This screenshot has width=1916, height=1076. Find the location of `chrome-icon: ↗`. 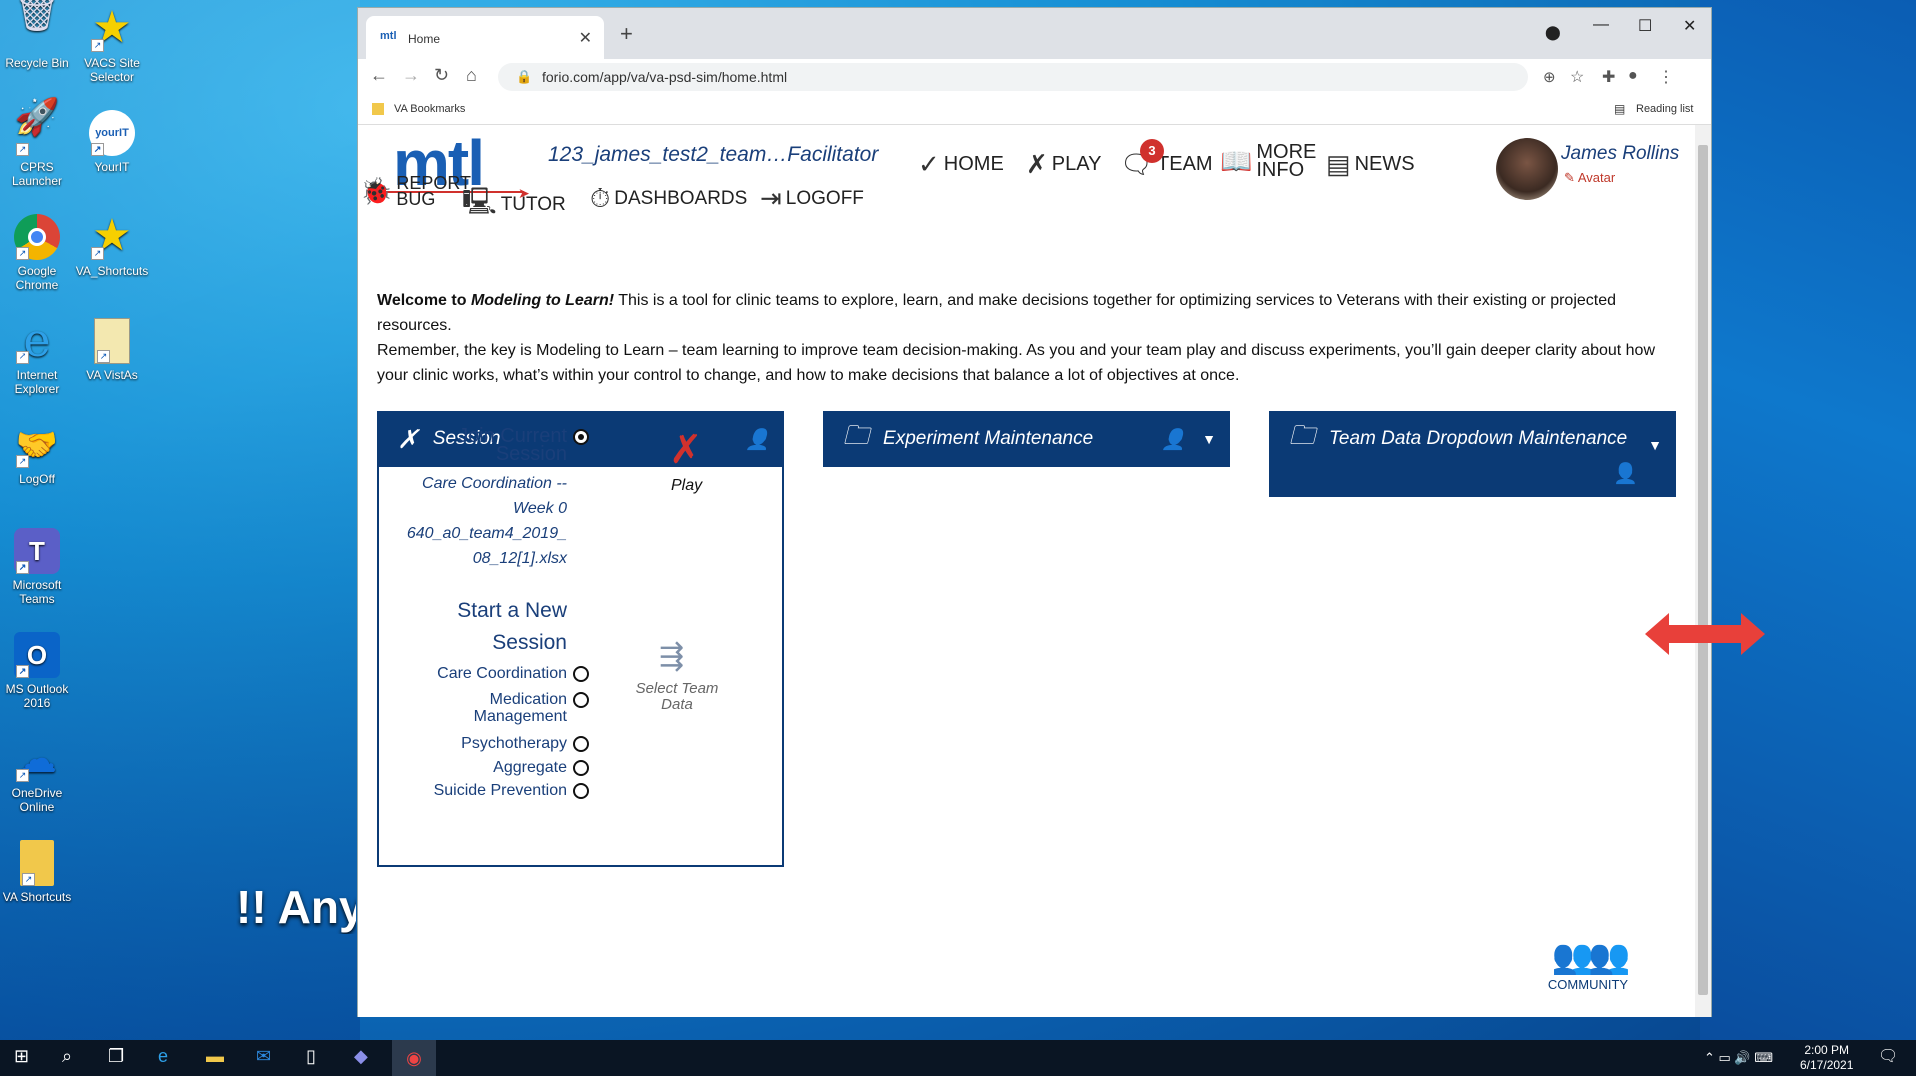

chrome-icon: ↗ is located at coordinates (37, 237).